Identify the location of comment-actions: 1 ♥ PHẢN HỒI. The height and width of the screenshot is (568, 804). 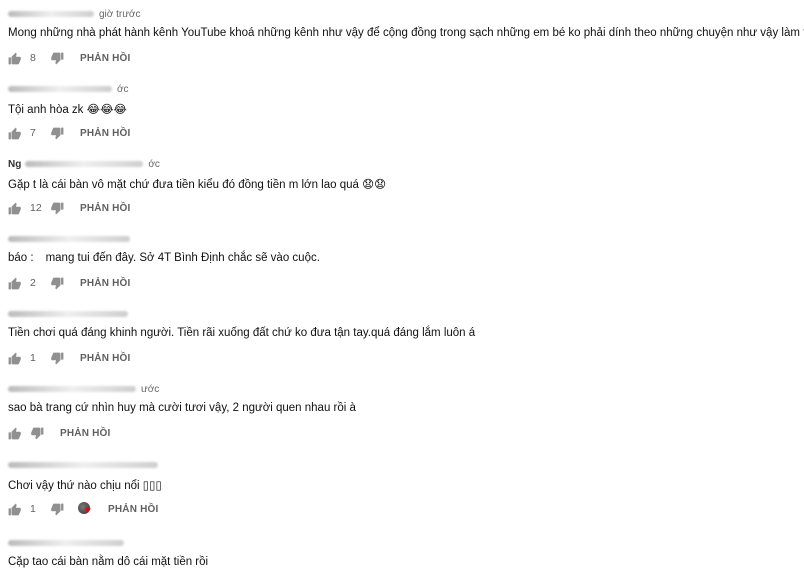
(83, 509).